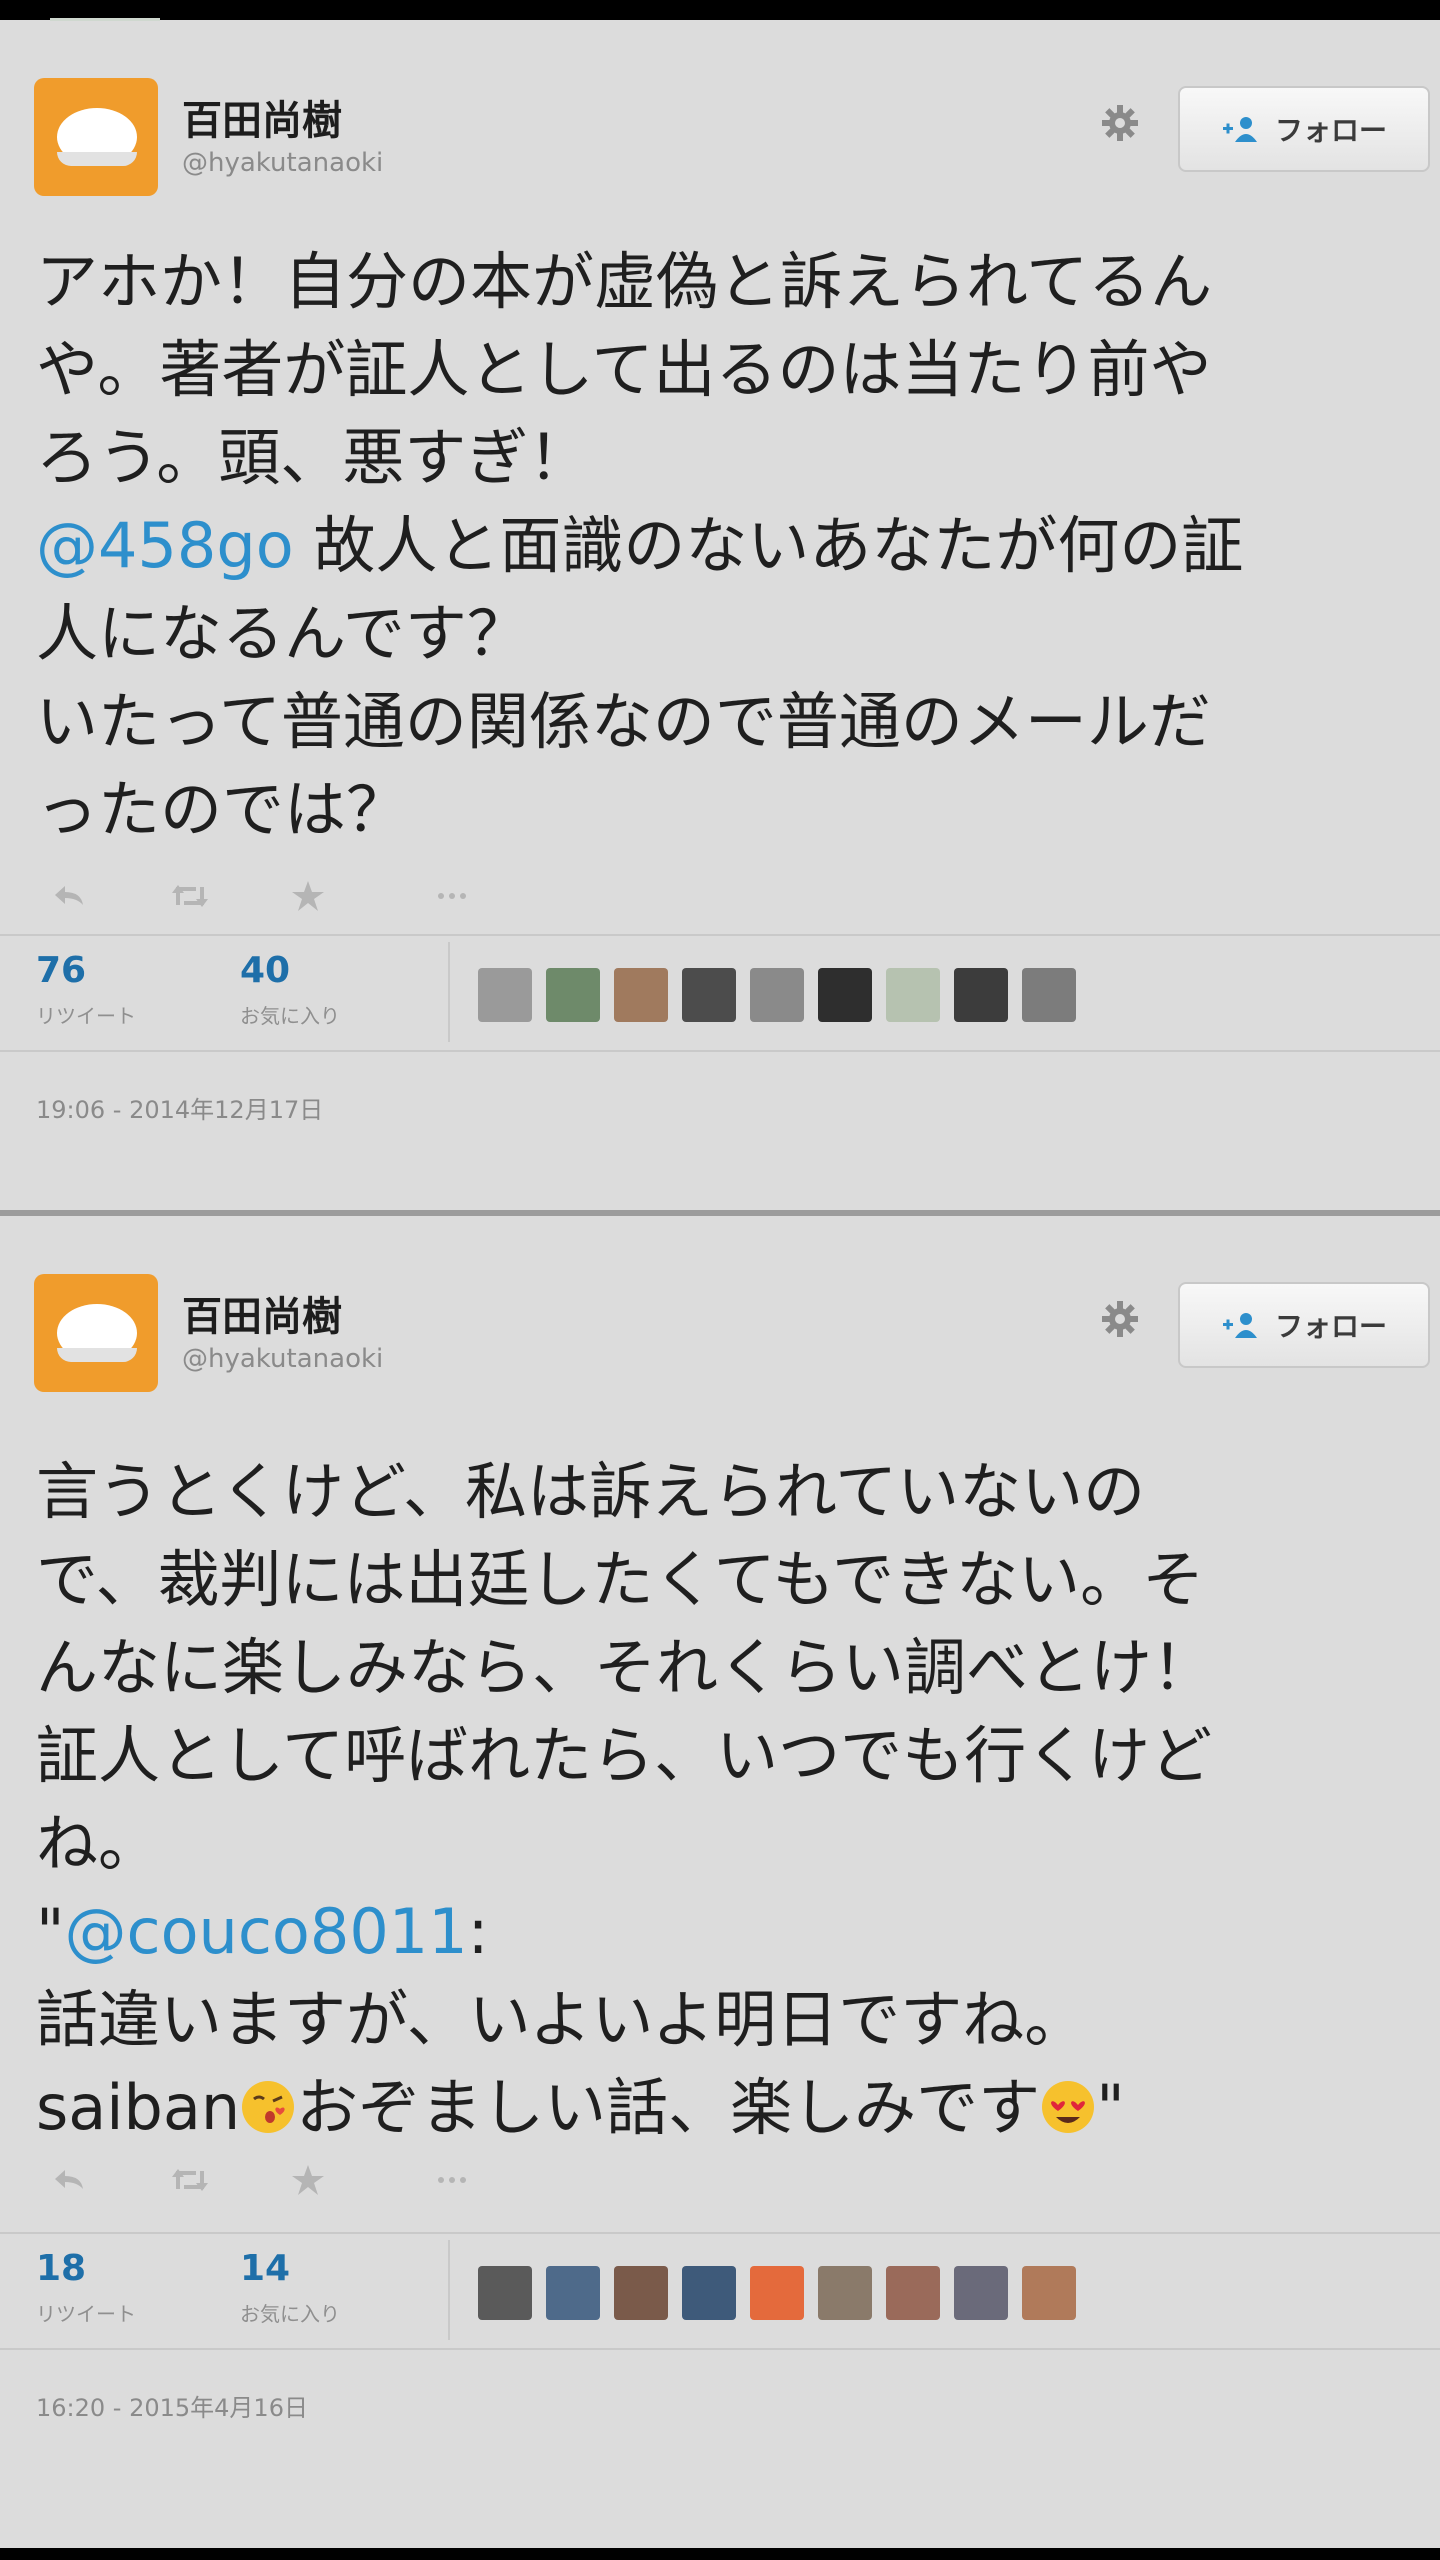 The height and width of the screenshot is (2560, 1440). I want to click on tweet-text-line: 人になるんです？, so click(726, 634).